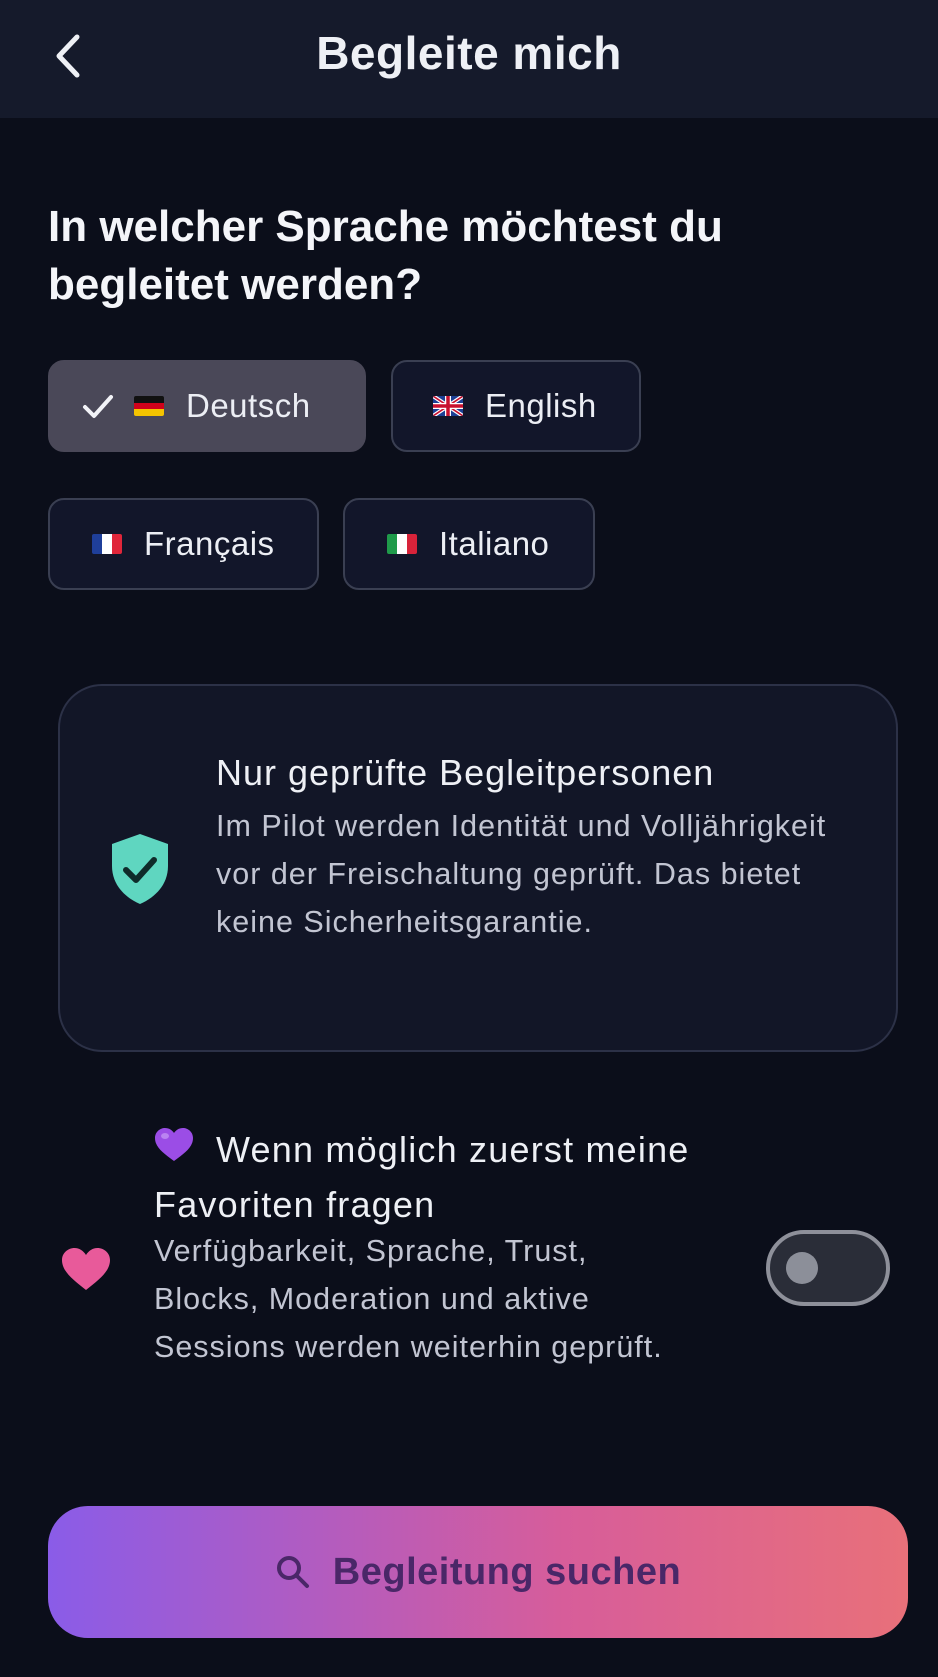 Image resolution: width=938 pixels, height=1677 pixels. I want to click on language-label: English, so click(541, 405).